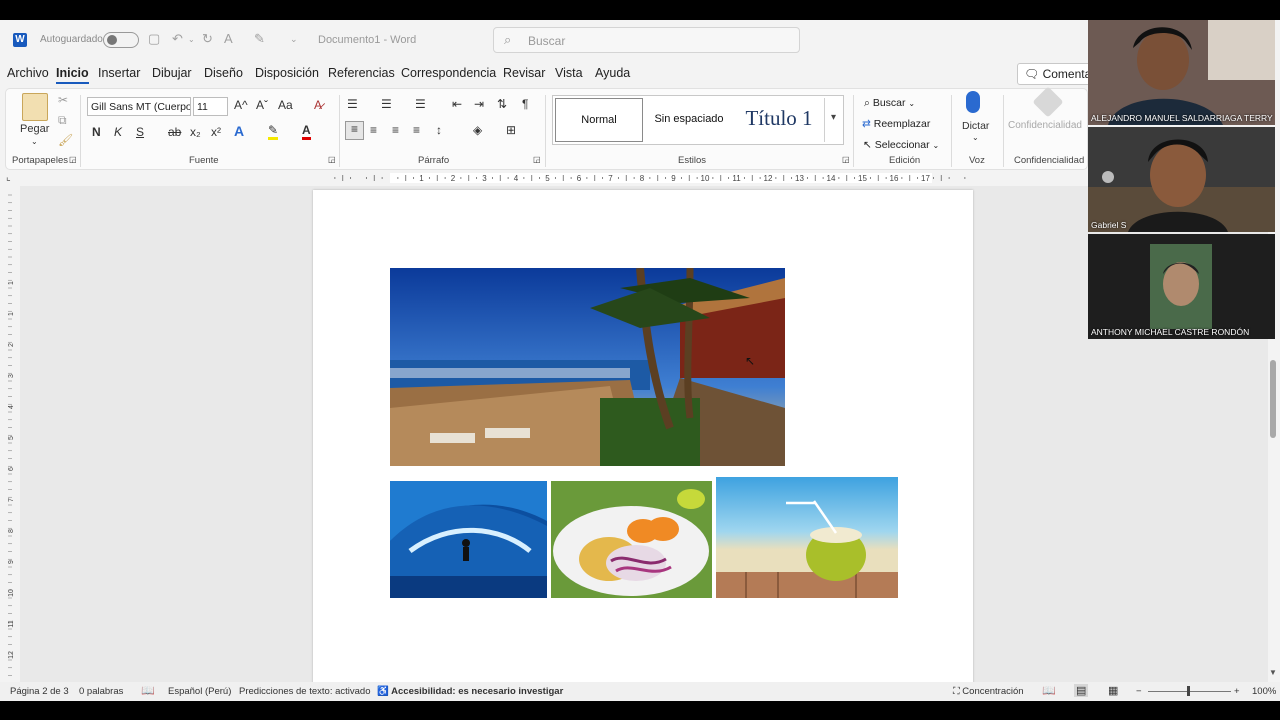 The width and height of the screenshot is (1280, 720). I want to click on tab-archivo: Archivo, so click(28, 73).